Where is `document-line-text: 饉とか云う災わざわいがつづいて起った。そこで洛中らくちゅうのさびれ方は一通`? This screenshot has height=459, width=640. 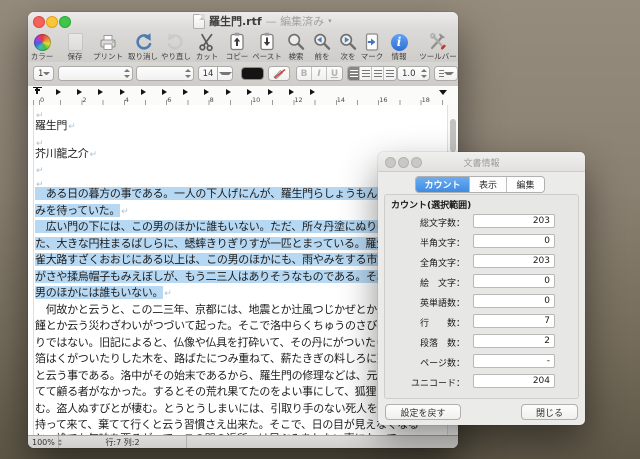
document-line-text: 饉とか云う災わざわいがつづいて起った。そこで洛中らくちゅうのさびれ方は一通 is located at coordinates (233, 325).